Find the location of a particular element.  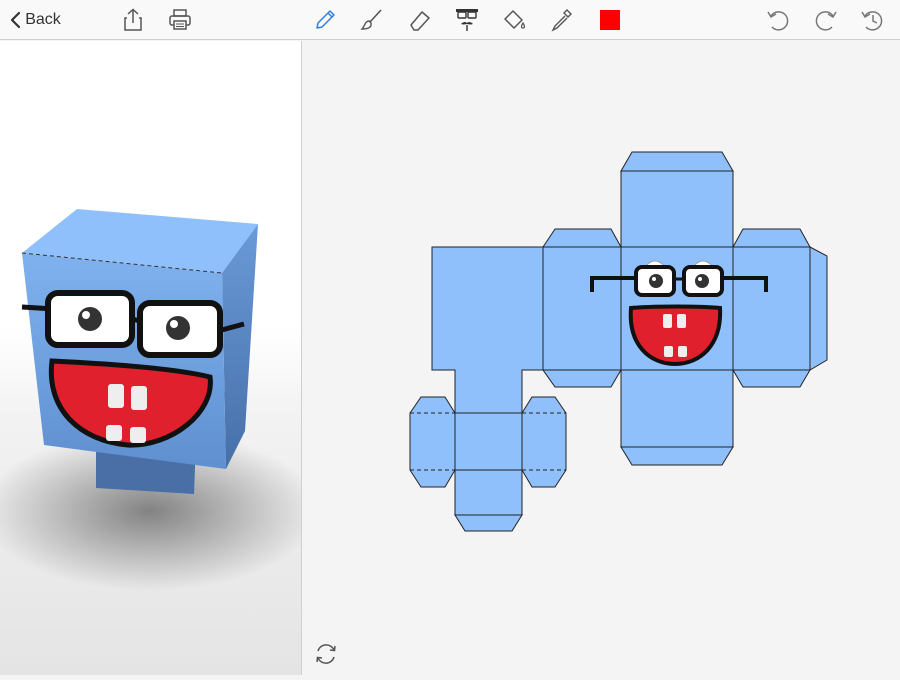

template-left-top-tab is located at coordinates (582, 238).